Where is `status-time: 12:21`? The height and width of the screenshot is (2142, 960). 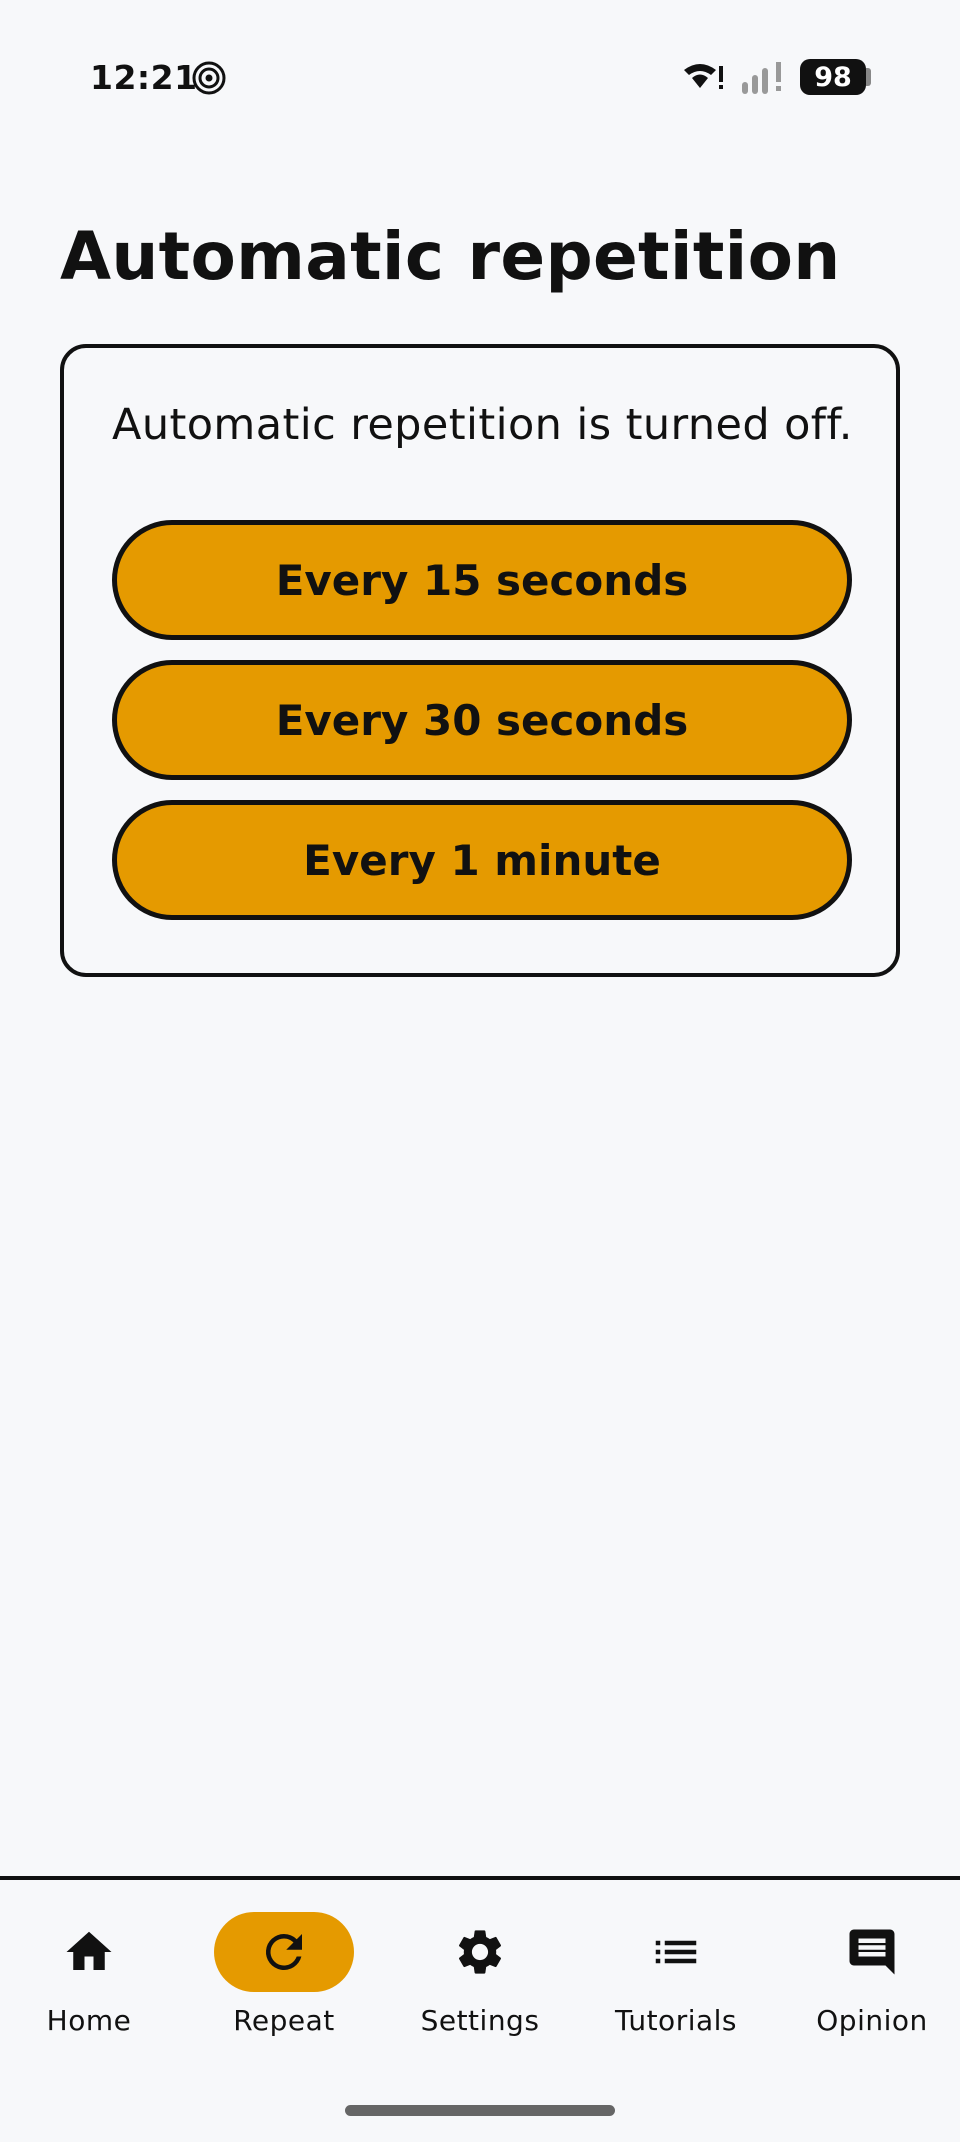 status-time: 12:21 is located at coordinates (144, 77).